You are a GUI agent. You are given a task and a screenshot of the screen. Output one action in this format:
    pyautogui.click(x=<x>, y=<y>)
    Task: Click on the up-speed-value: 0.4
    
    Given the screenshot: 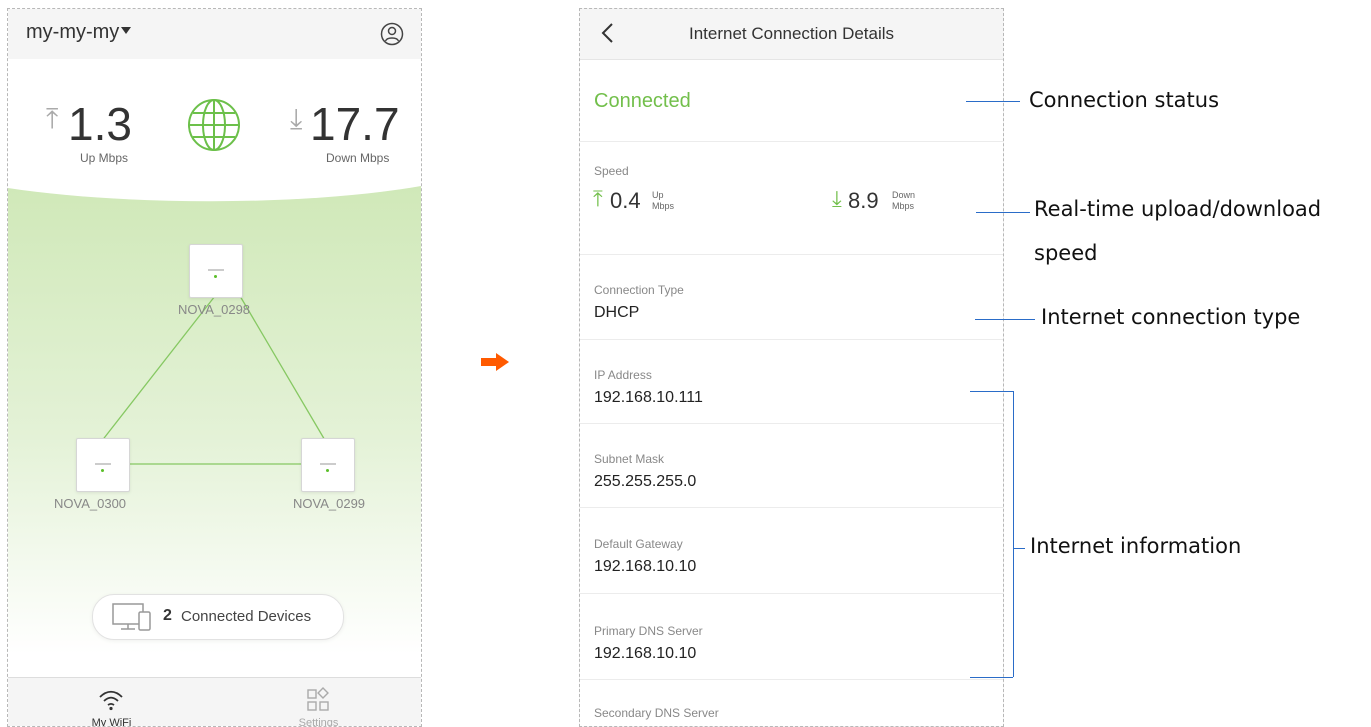 What is the action you would take?
    pyautogui.click(x=625, y=200)
    